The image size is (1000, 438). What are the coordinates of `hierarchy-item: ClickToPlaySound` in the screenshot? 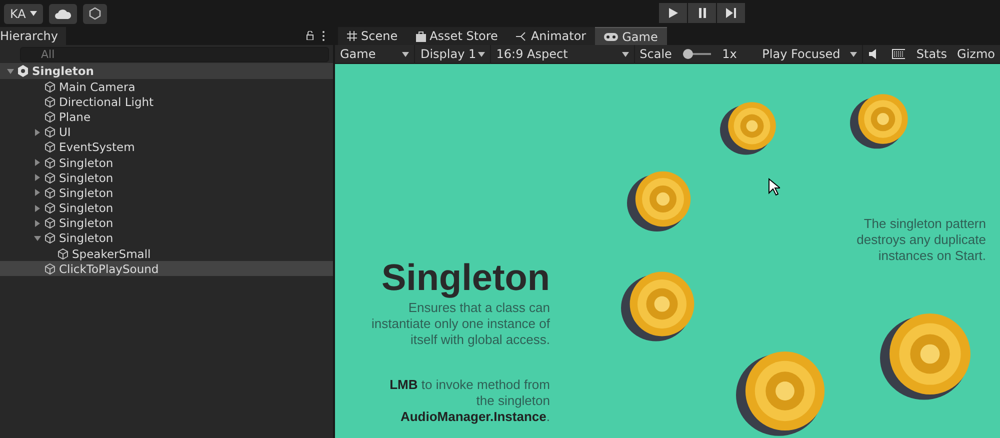 It's located at (166, 268).